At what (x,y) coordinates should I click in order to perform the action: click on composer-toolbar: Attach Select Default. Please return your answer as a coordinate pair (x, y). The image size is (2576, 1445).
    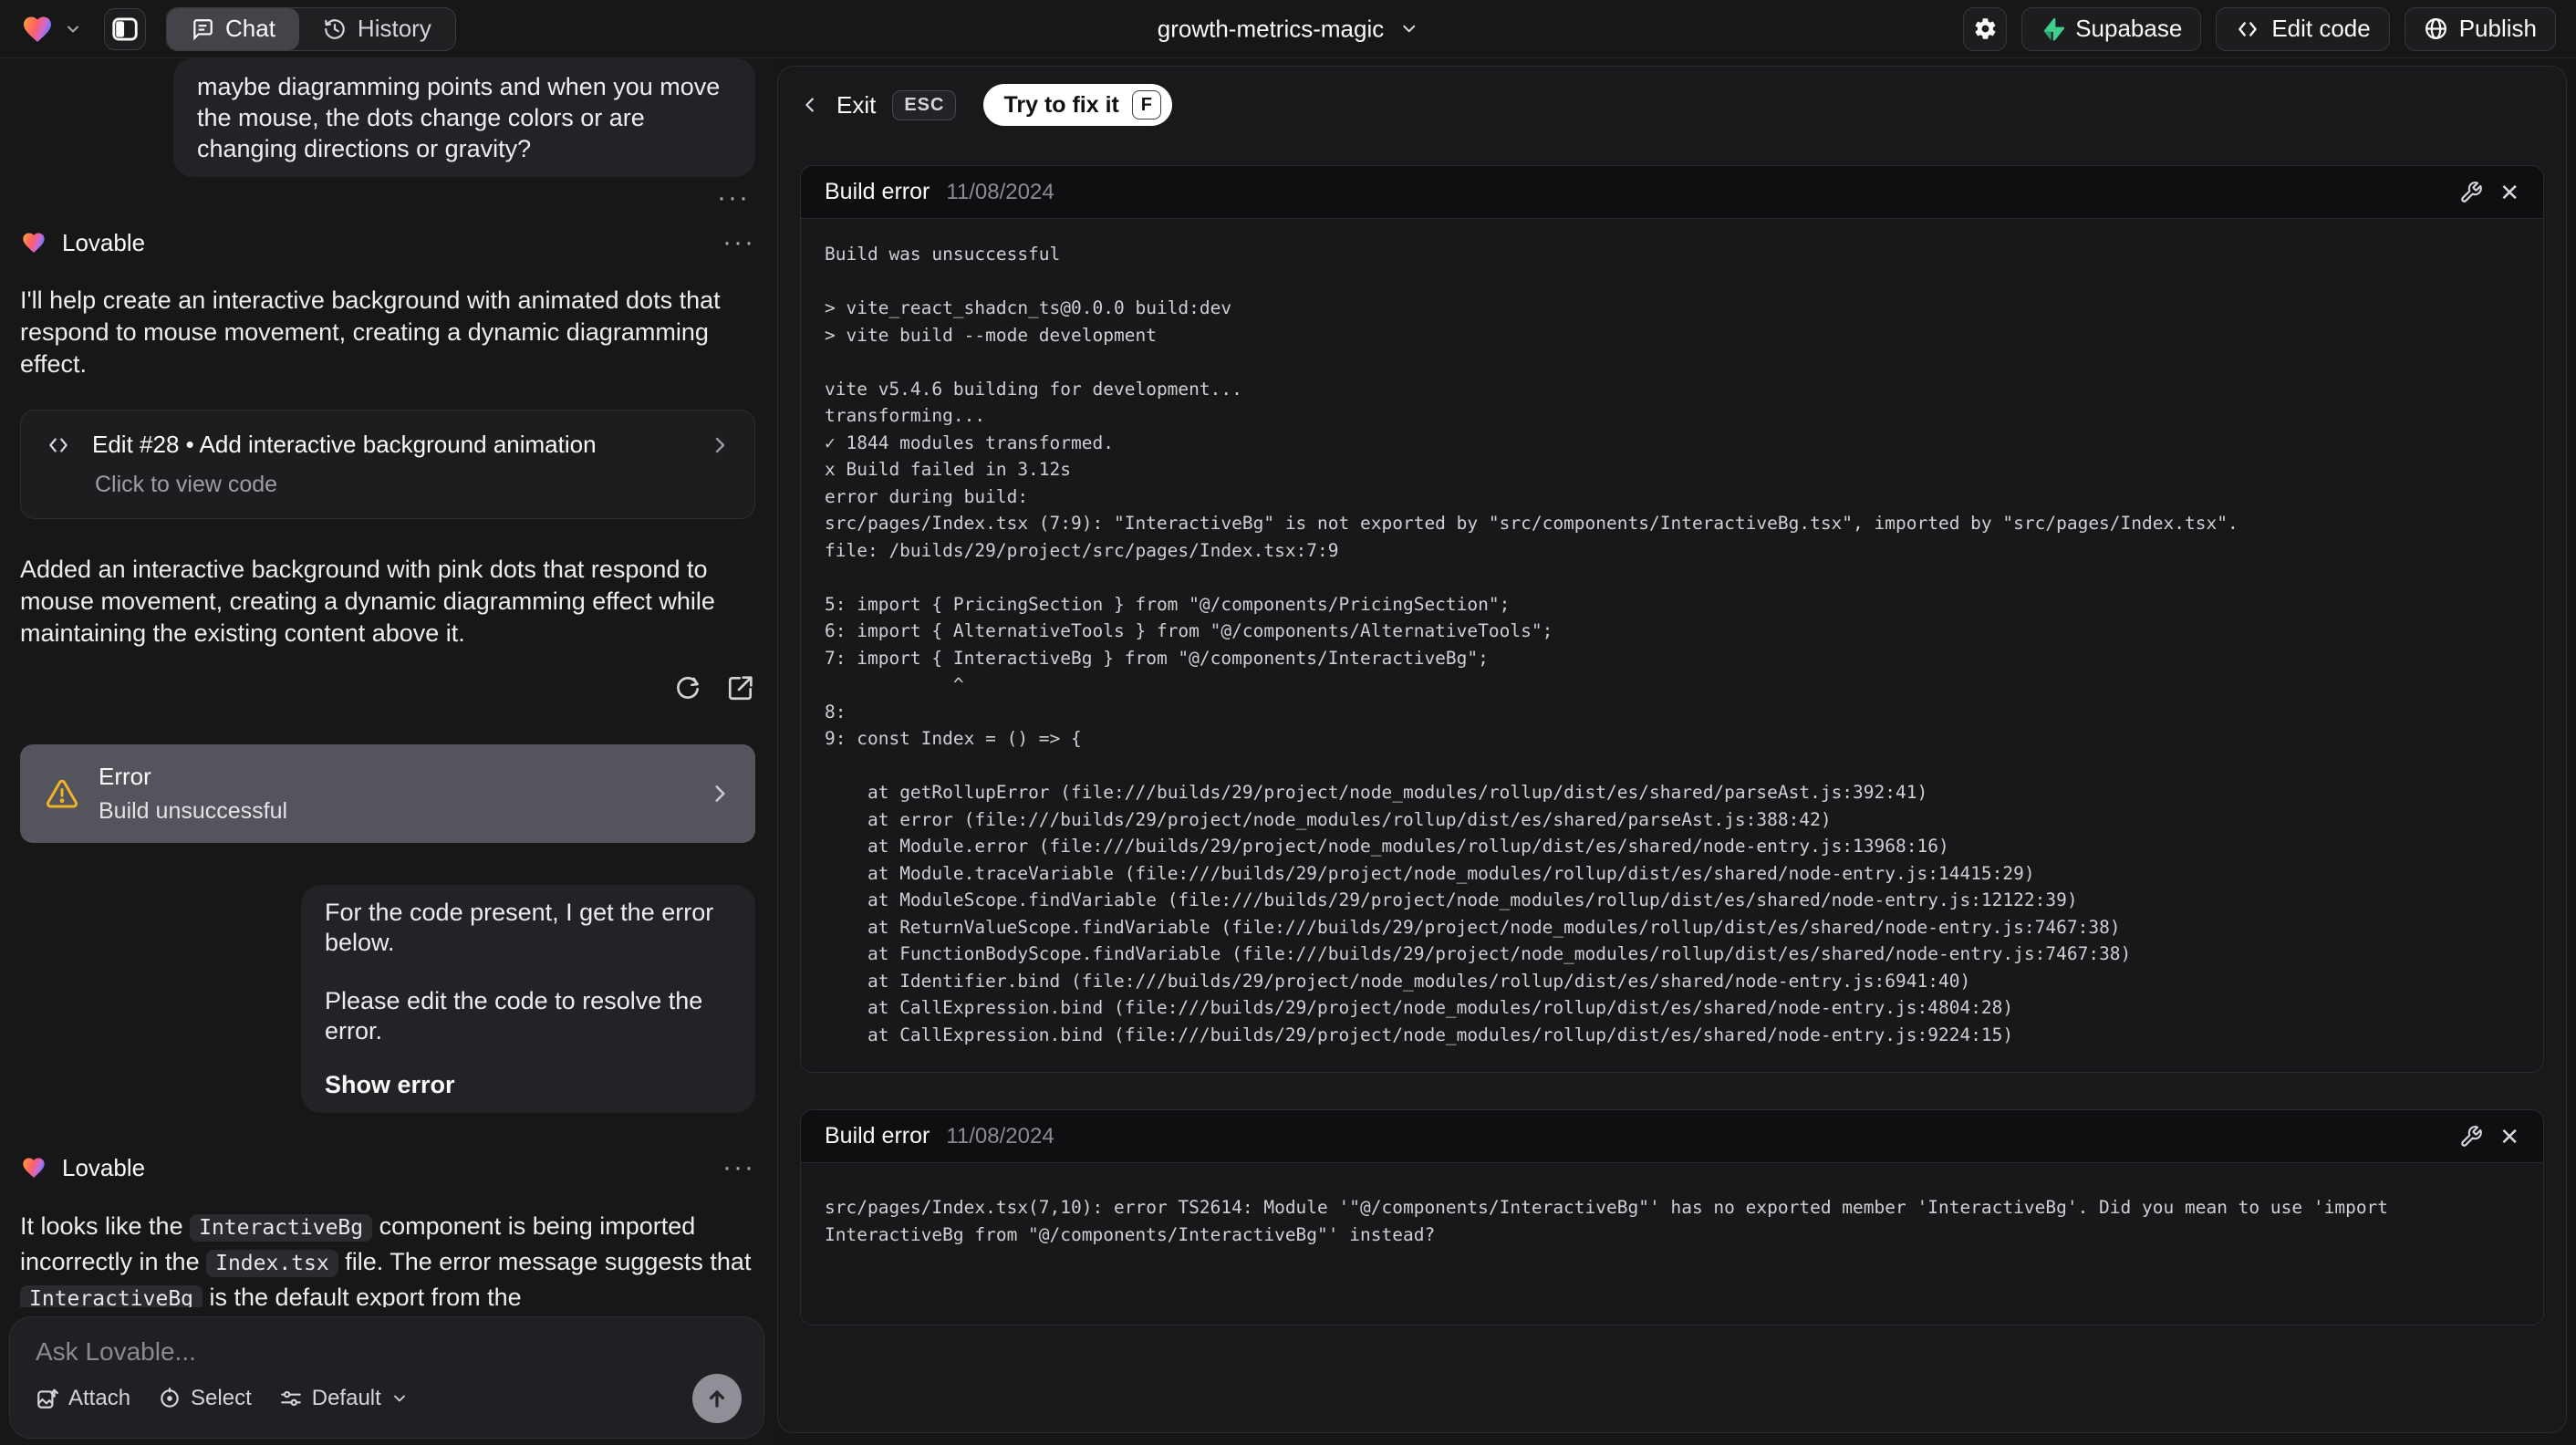
    Looking at the image, I should click on (389, 1398).